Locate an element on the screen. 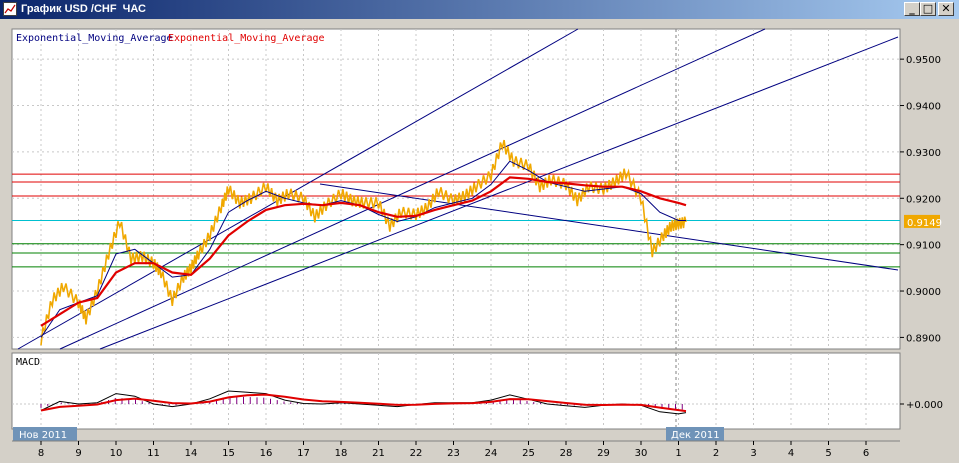  minimize-button: _ is located at coordinates (912, 9).